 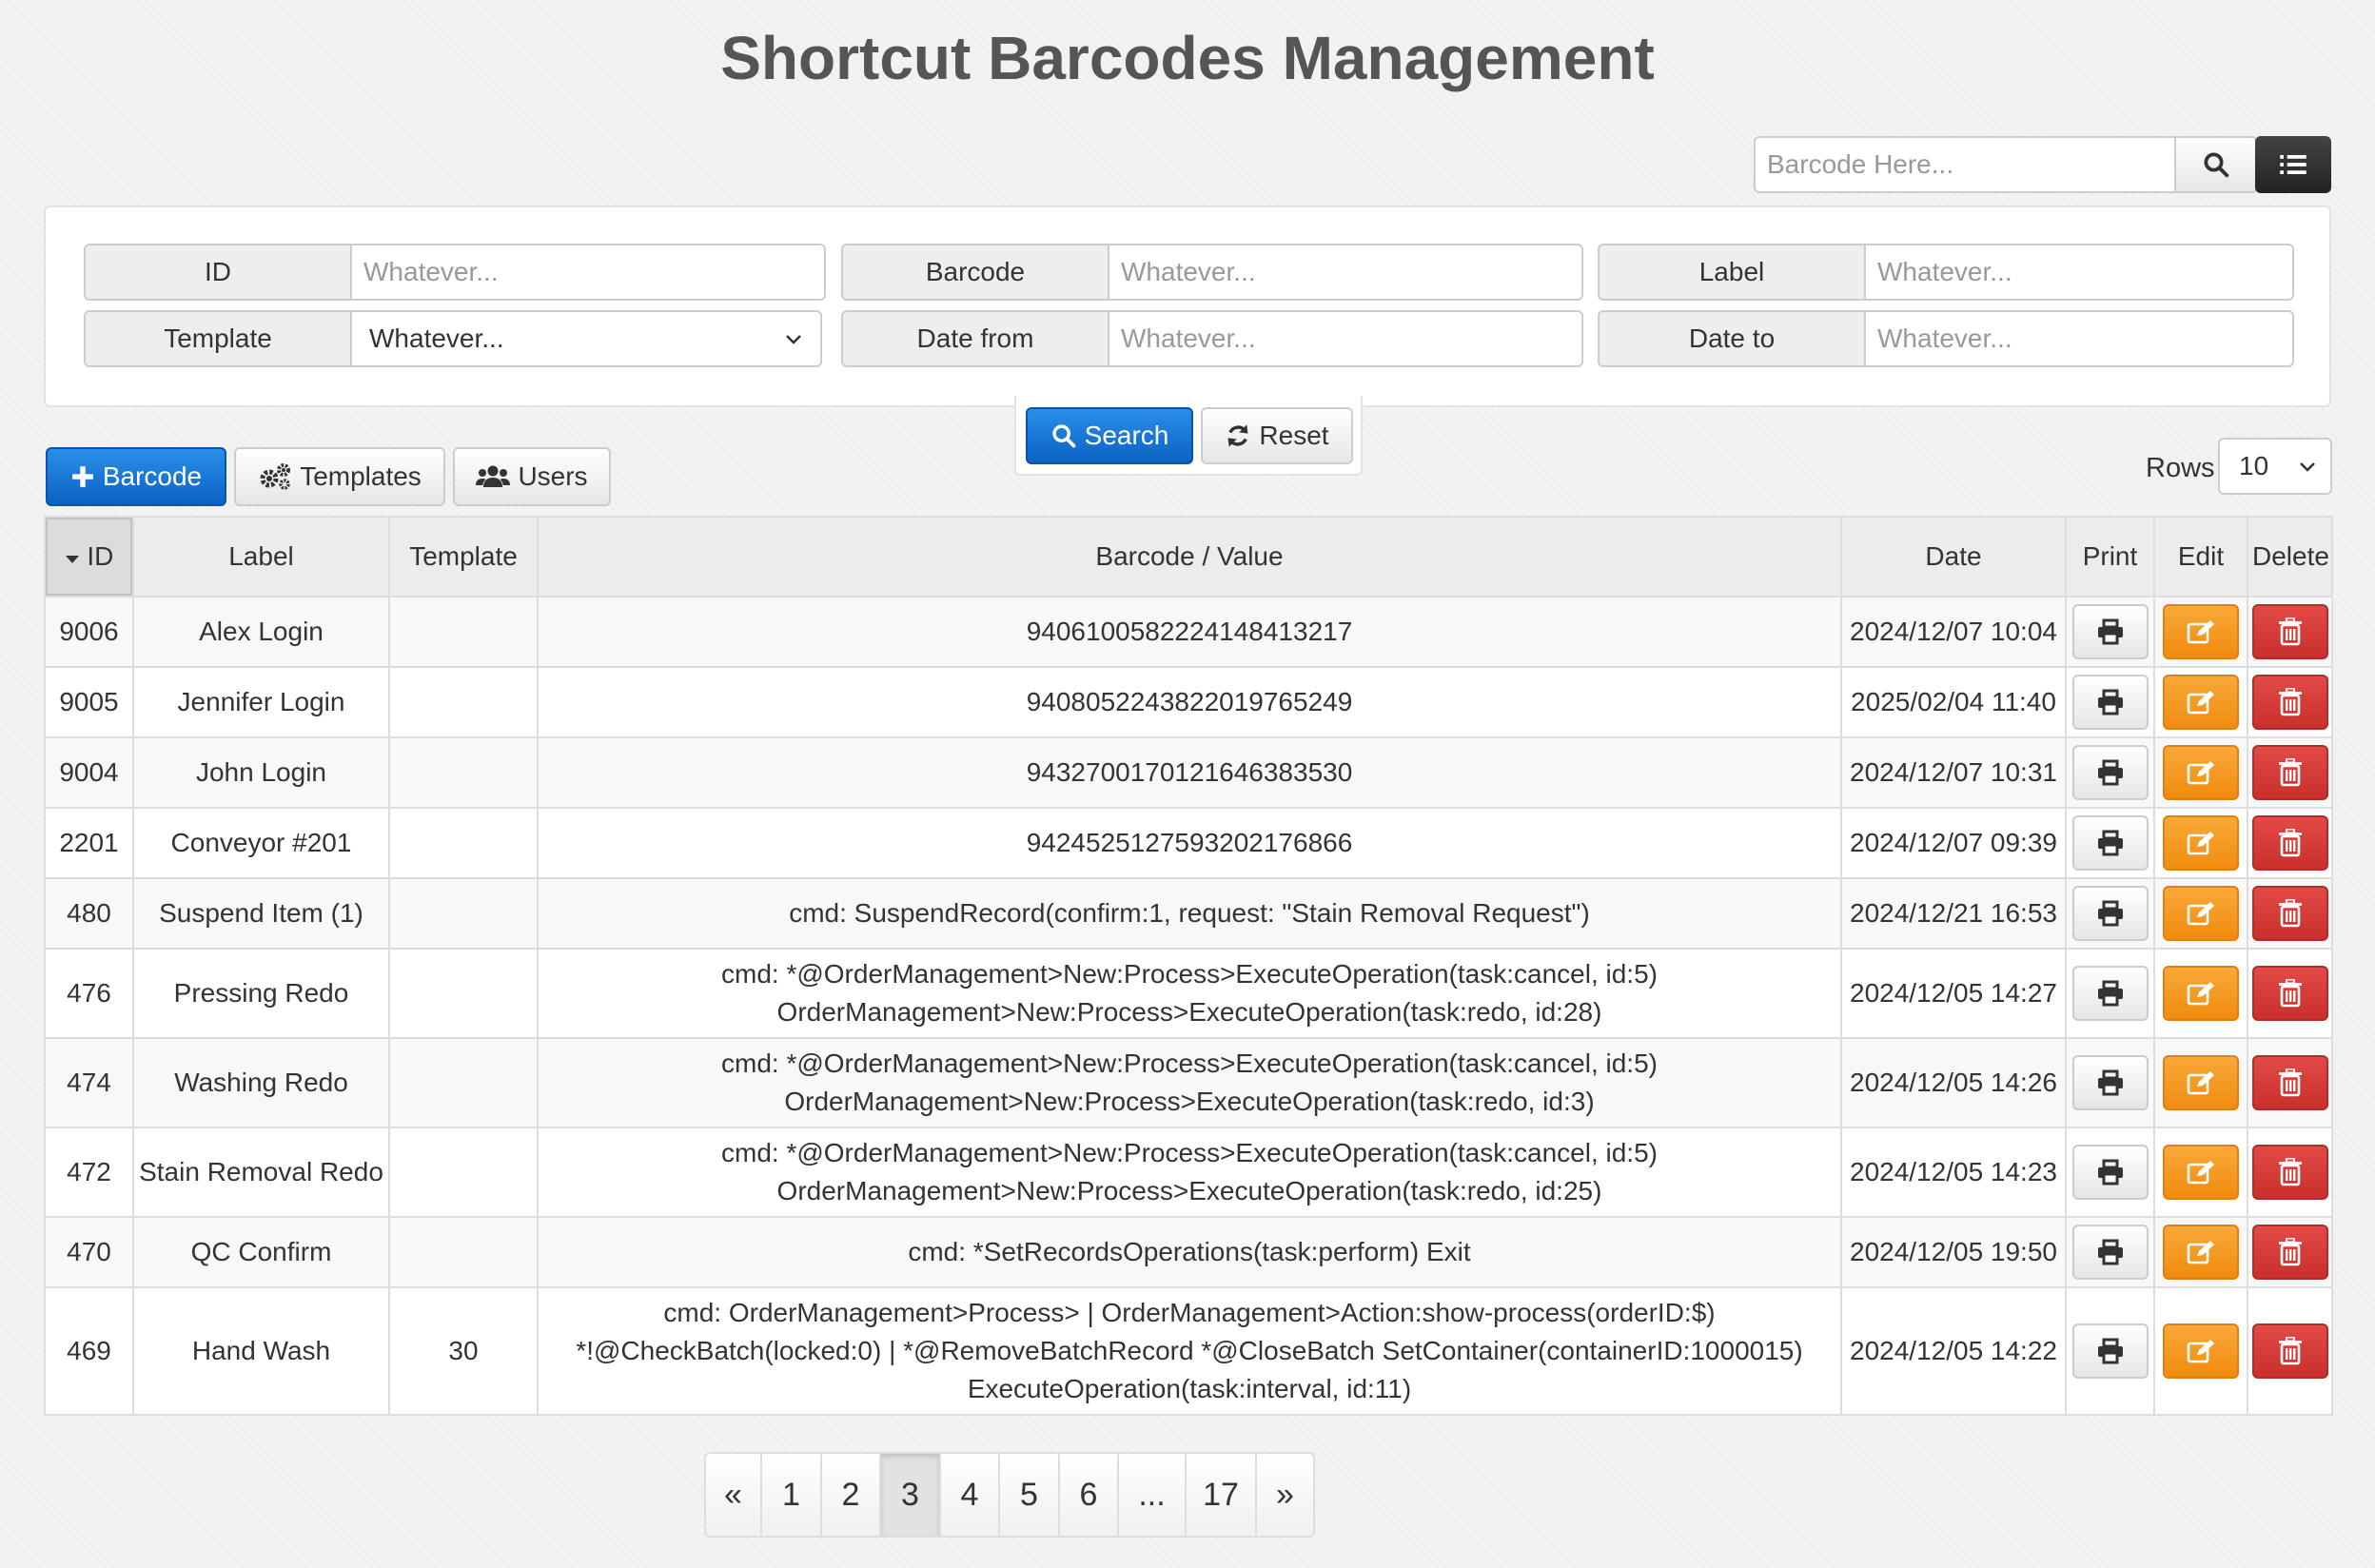 I want to click on cell-edit, so click(x=2200, y=772).